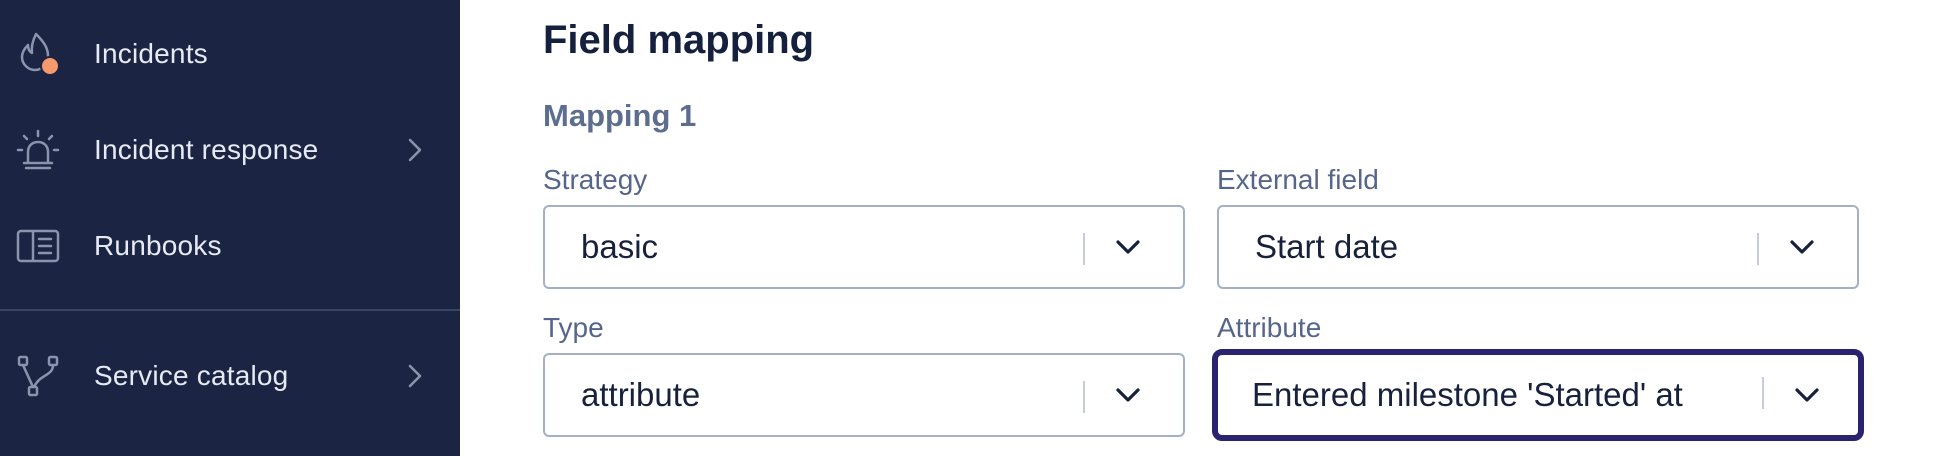 The height and width of the screenshot is (456, 1946). What do you see at coordinates (864, 395) in the screenshot?
I see `type-select: attribute` at bounding box center [864, 395].